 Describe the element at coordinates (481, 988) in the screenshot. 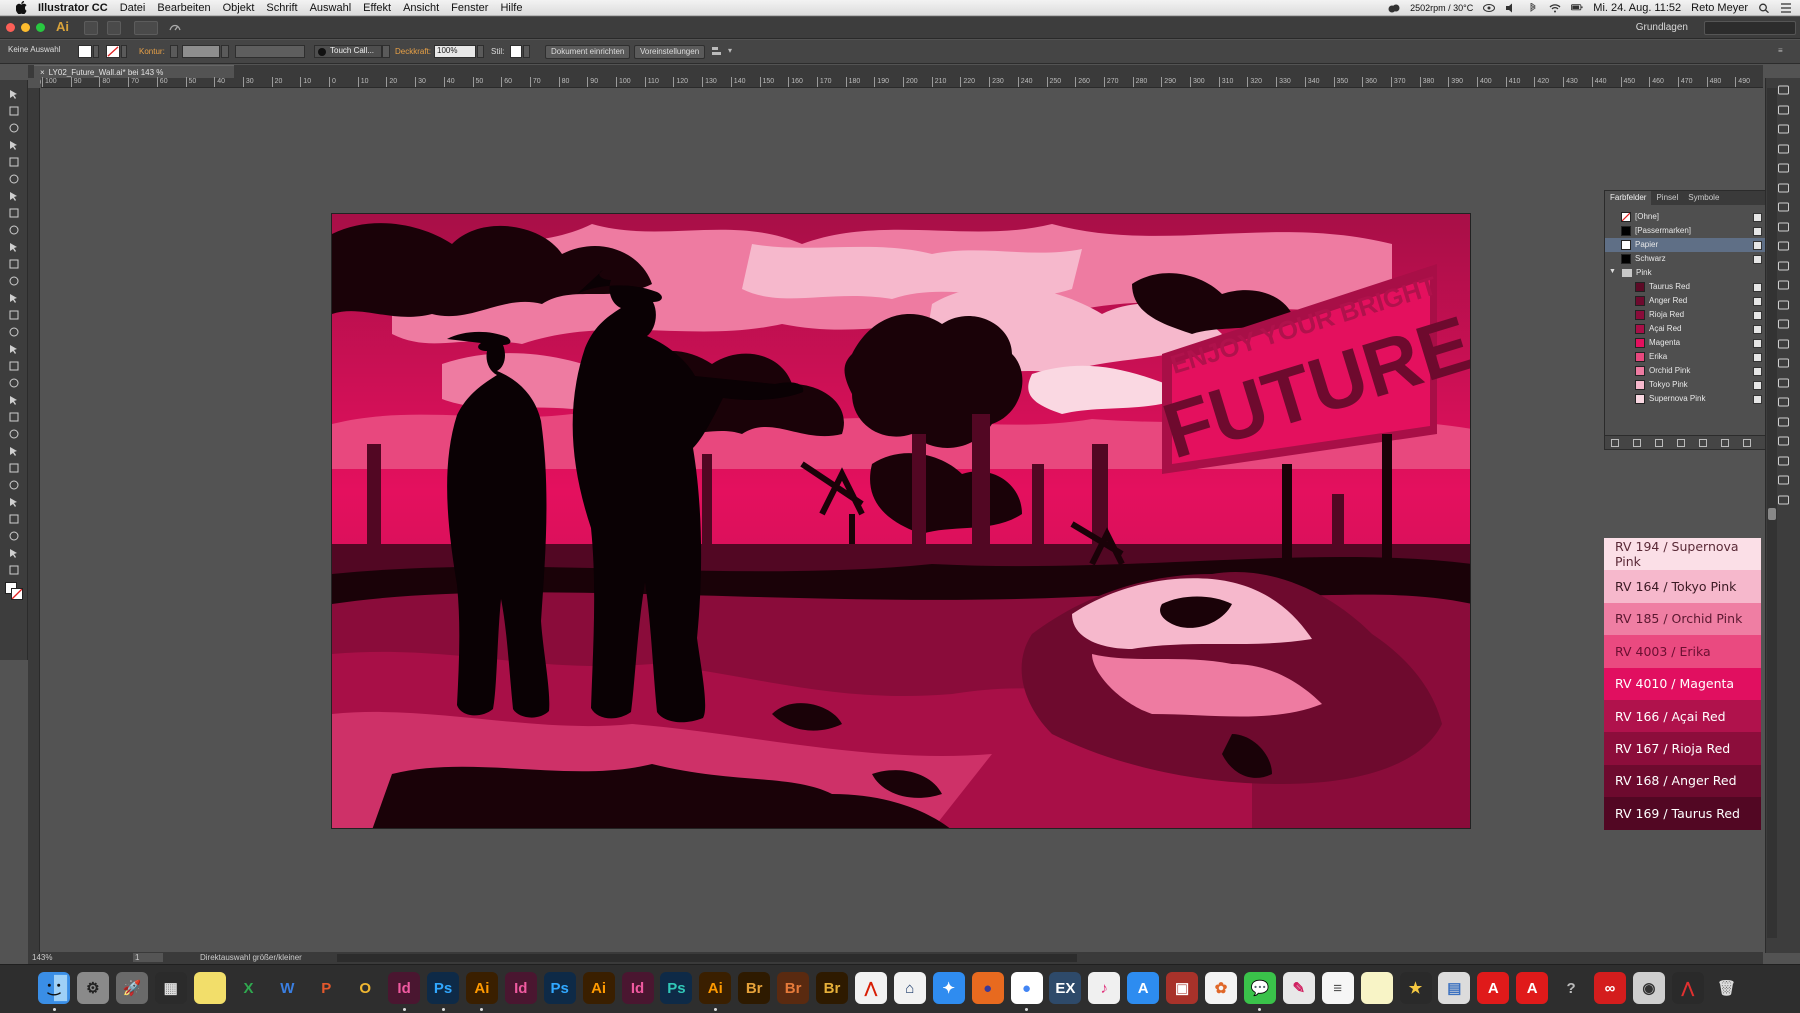

I see `dock-illustrator-1-icon: Ai` at that location.